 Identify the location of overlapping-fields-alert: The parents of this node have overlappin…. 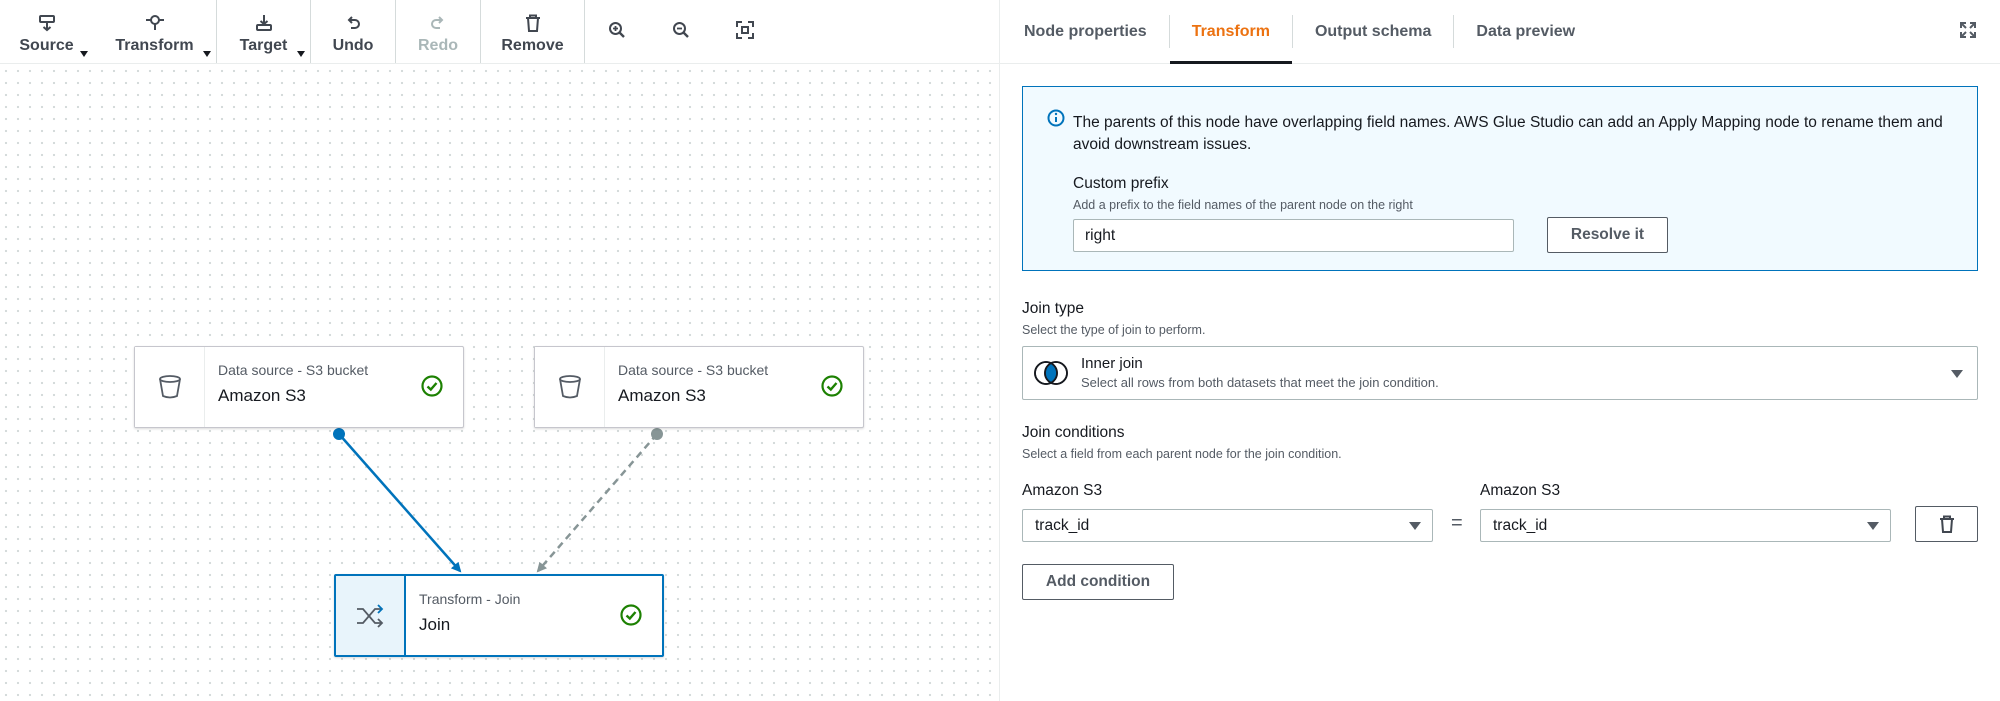
(1500, 178).